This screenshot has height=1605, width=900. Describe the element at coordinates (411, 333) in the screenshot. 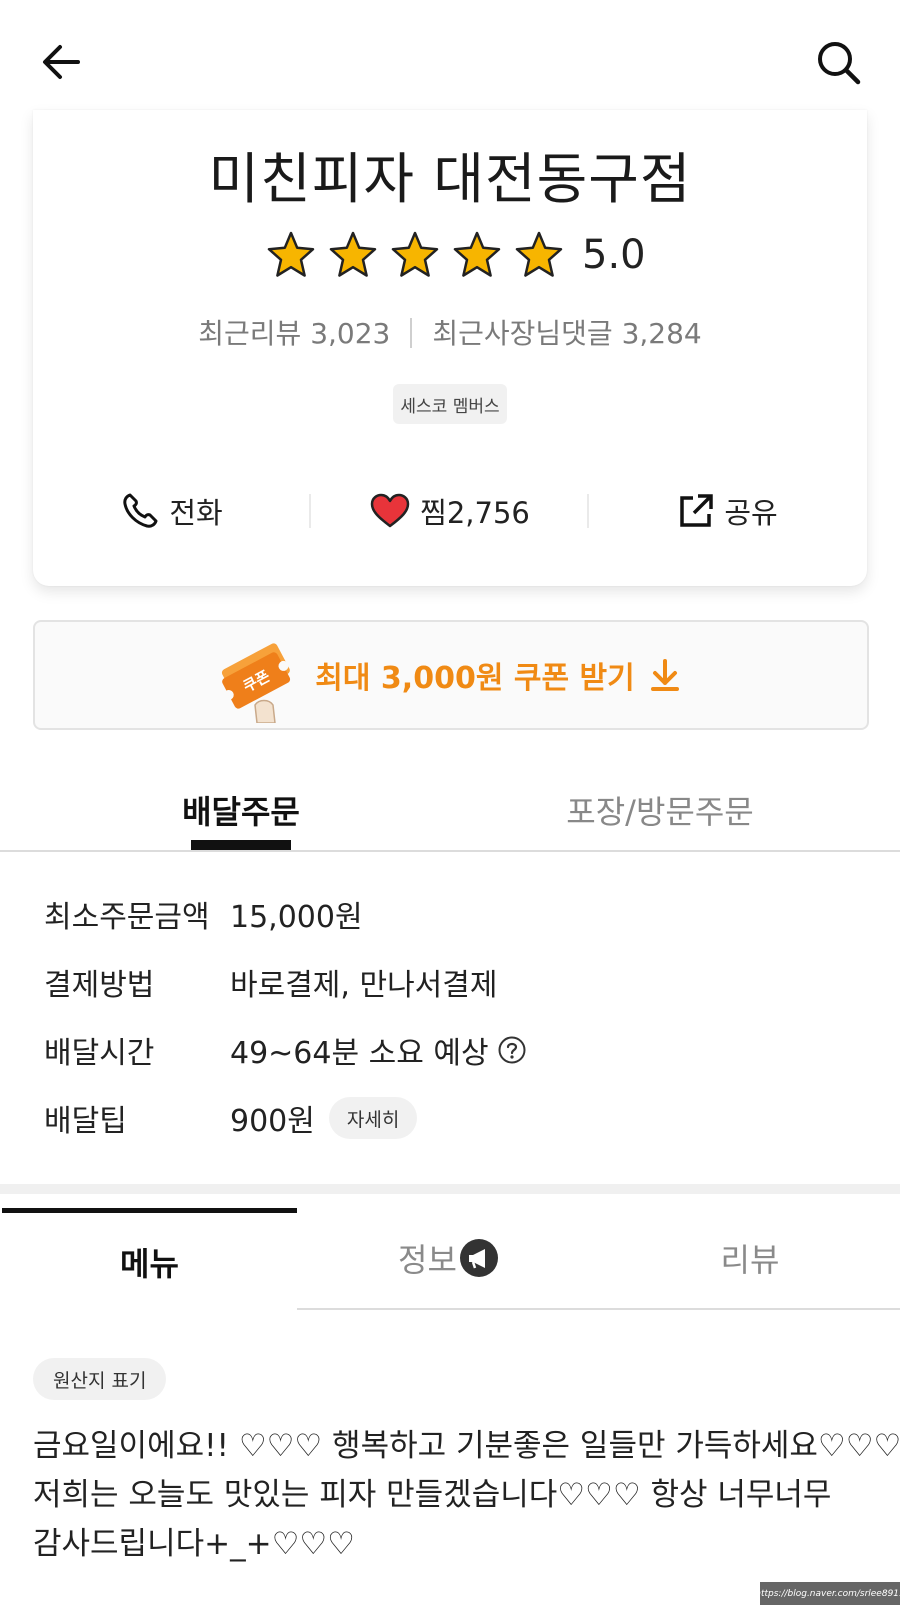

I see `stats-divider` at that location.